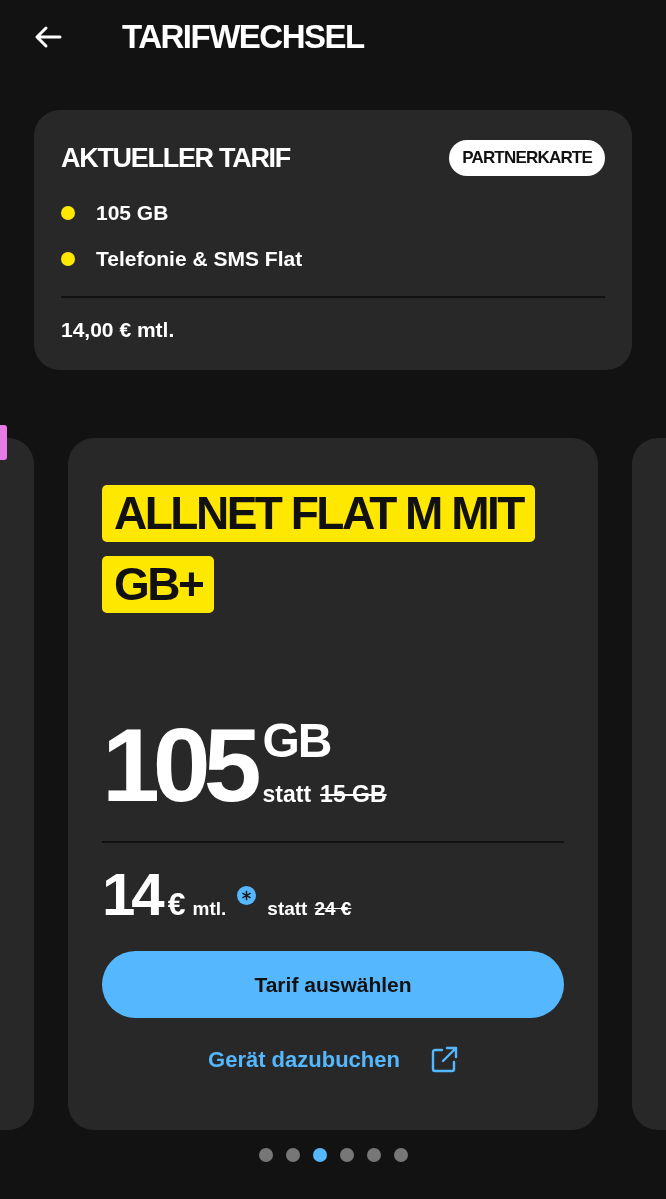 This screenshot has height=1199, width=666. What do you see at coordinates (199, 259) in the screenshot?
I see `feature-text: Telefonie & SMS Flat` at bounding box center [199, 259].